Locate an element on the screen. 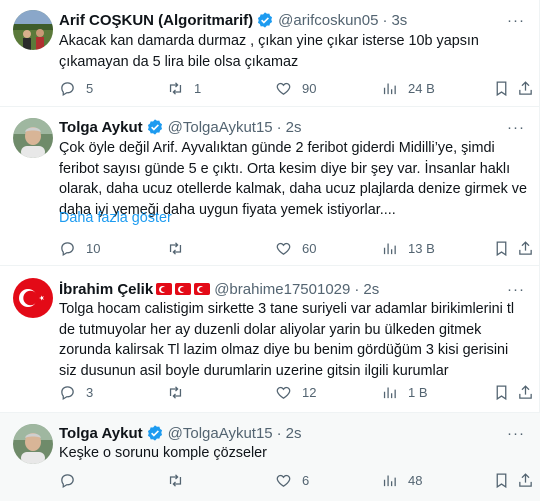 The height and width of the screenshot is (501, 558). like-count: 6 is located at coordinates (306, 480).